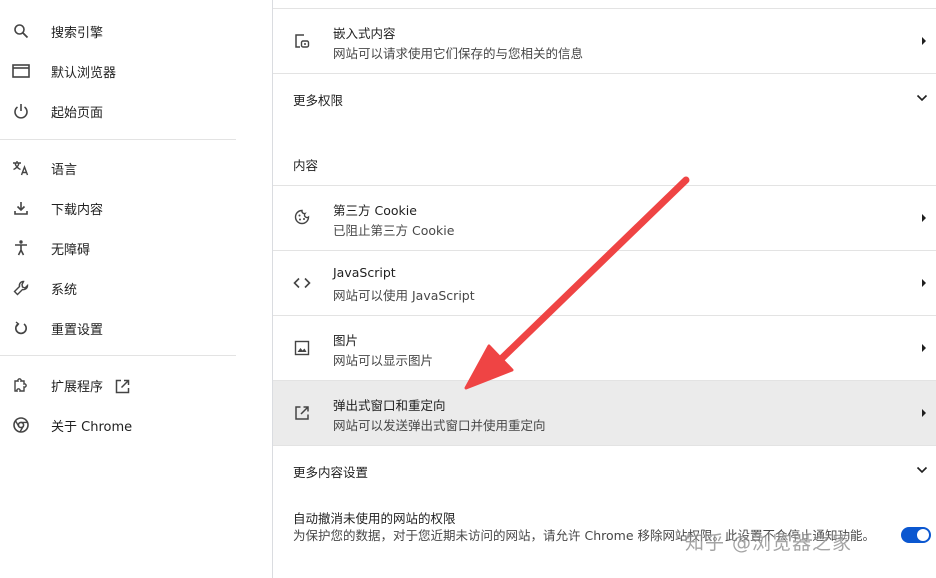  I want to click on row-subtitle: 网站可以发送弹出式窗口并使用重定向, so click(439, 425).